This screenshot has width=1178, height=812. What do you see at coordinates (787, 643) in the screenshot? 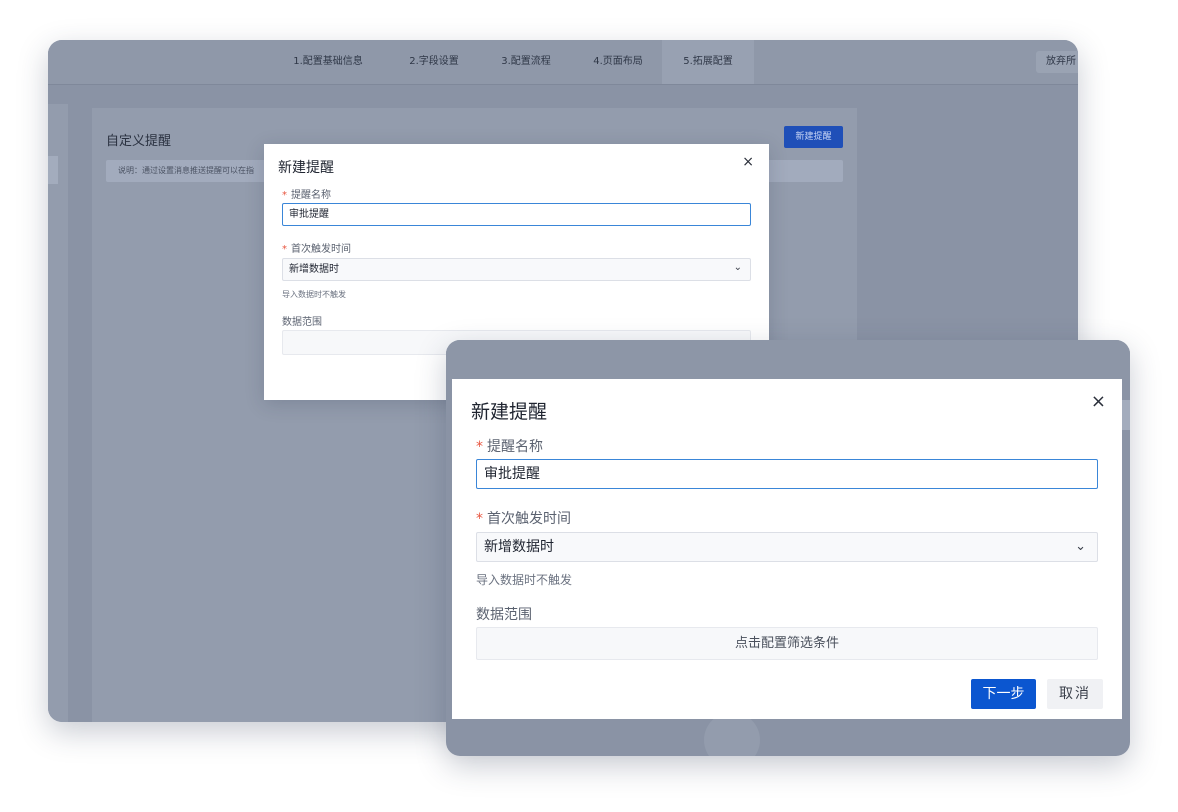
I see `configure-filter-button: 点击配置筛选条件` at bounding box center [787, 643].